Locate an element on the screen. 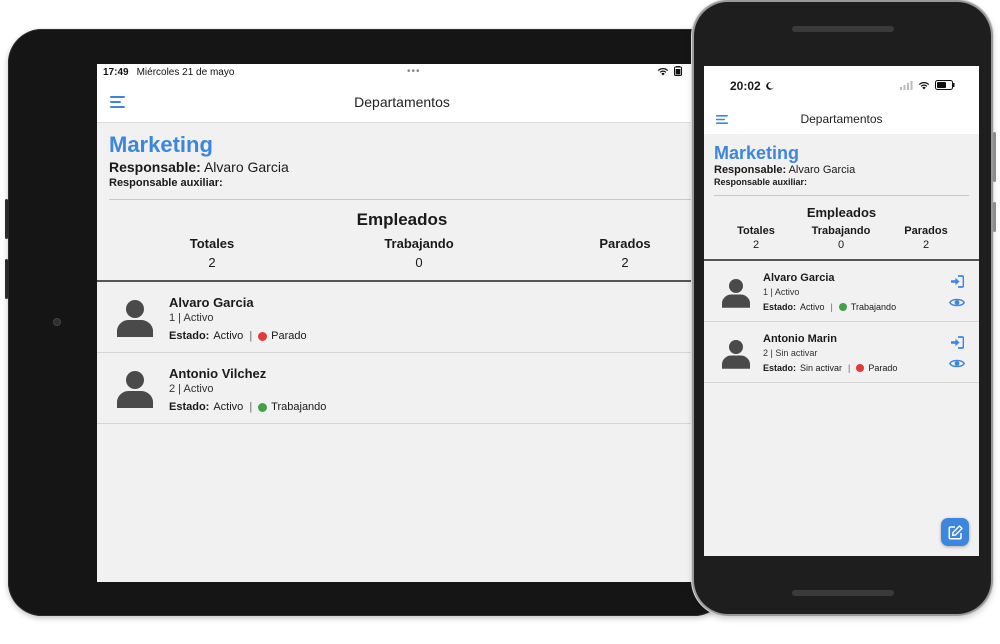 The width and height of the screenshot is (1000, 644). employee-name: Antonio Marin is located at coordinates (800, 339).